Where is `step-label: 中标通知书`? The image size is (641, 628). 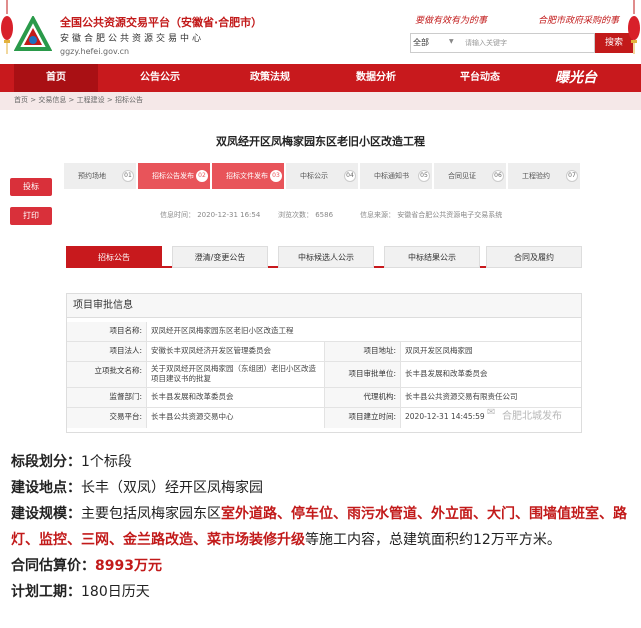 step-label: 中标通知书 is located at coordinates (391, 176).